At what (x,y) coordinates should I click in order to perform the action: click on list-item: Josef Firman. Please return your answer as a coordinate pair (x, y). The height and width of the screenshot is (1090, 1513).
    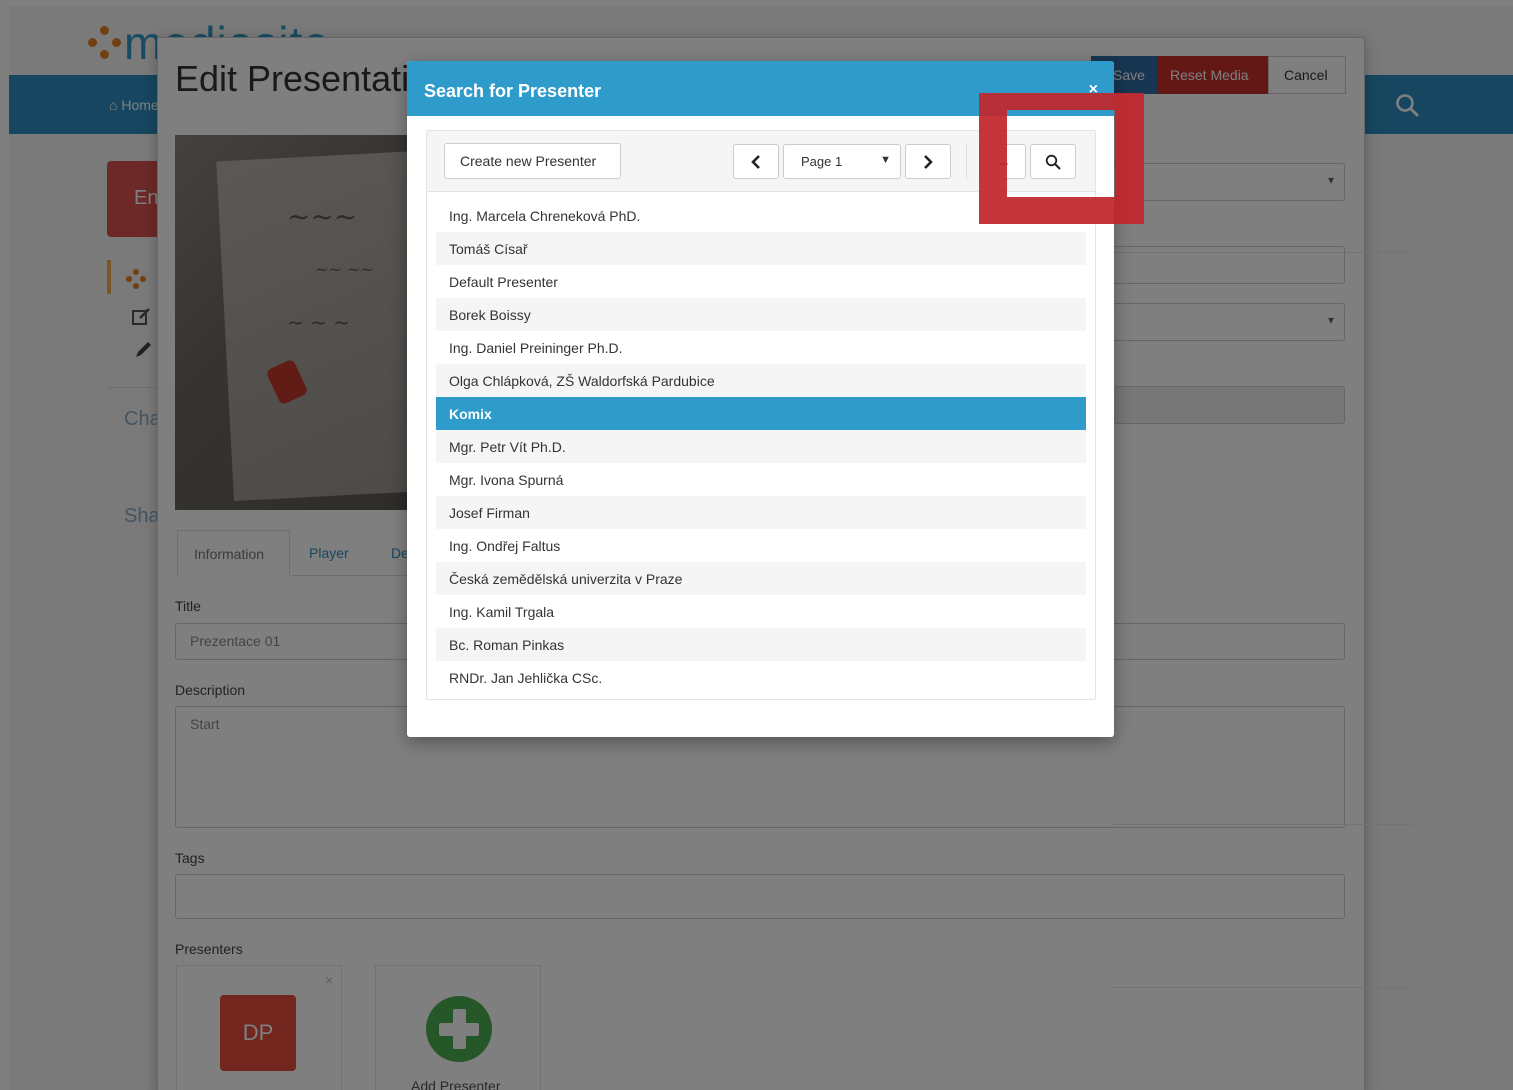
    Looking at the image, I should click on (761, 512).